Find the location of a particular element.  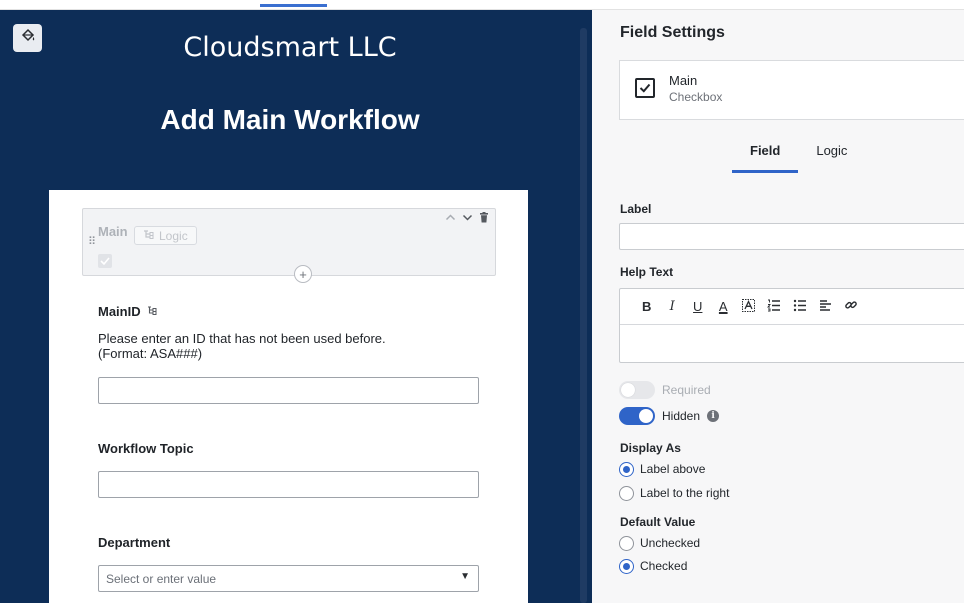

logic-chip: Logic is located at coordinates (165, 235).